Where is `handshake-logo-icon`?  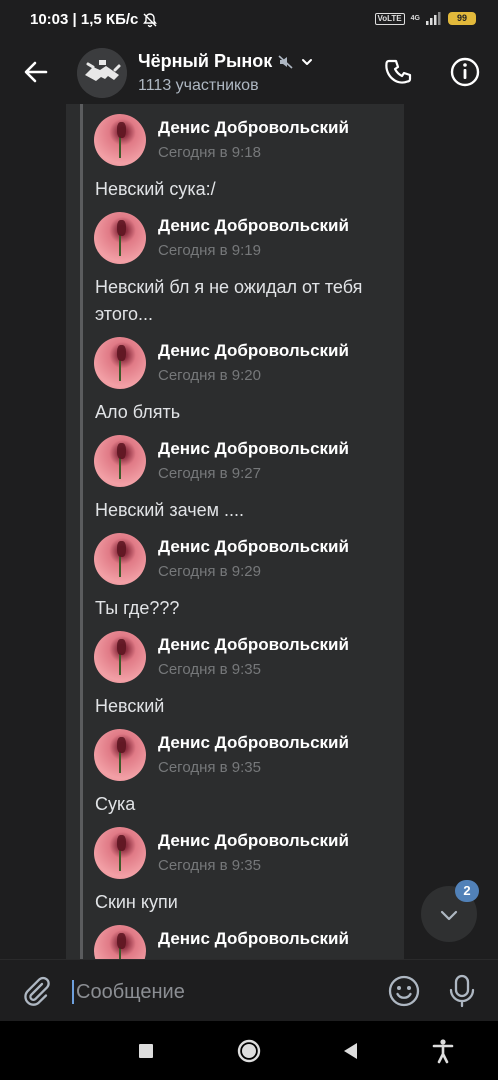 handshake-logo-icon is located at coordinates (102, 73).